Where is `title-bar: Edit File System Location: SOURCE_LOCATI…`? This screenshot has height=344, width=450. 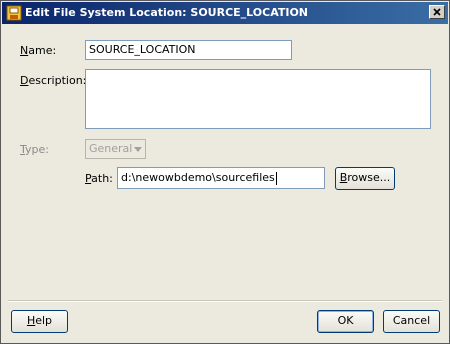
title-bar: Edit File System Location: SOURCE_LOCATI… is located at coordinates (225, 13).